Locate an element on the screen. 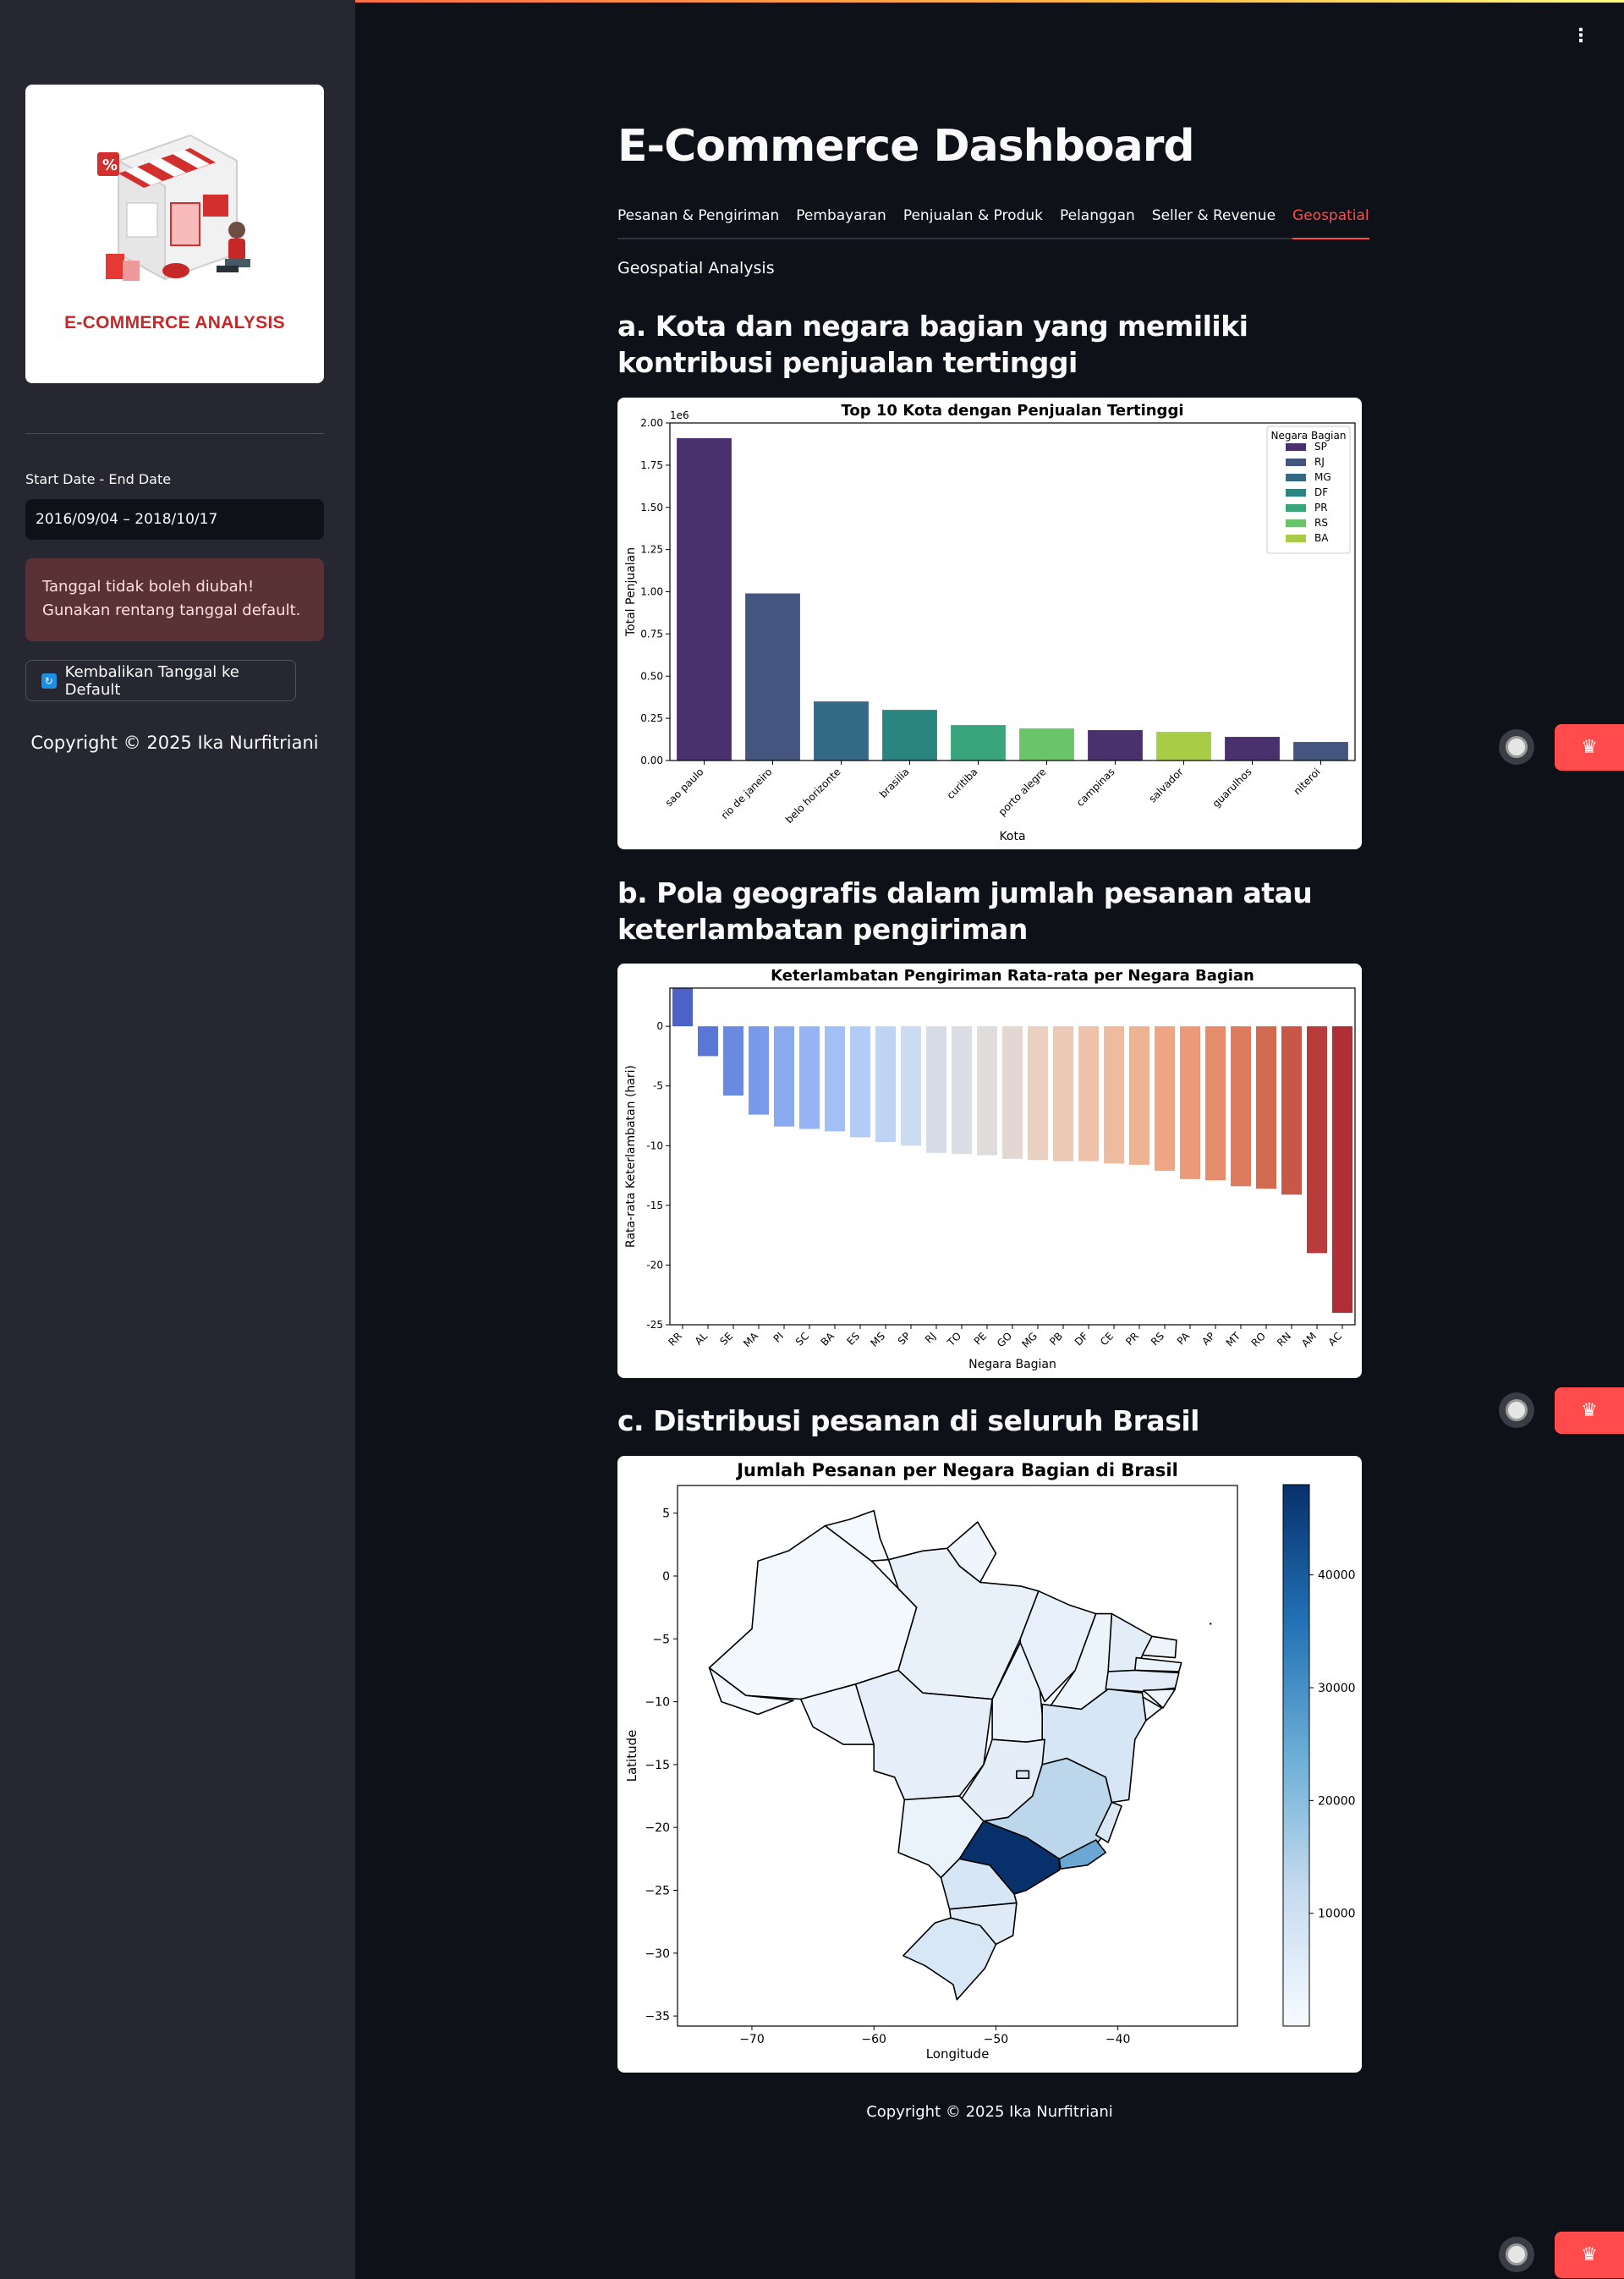 This screenshot has height=2279, width=1624. bar-GO is located at coordinates (1013, 1092).